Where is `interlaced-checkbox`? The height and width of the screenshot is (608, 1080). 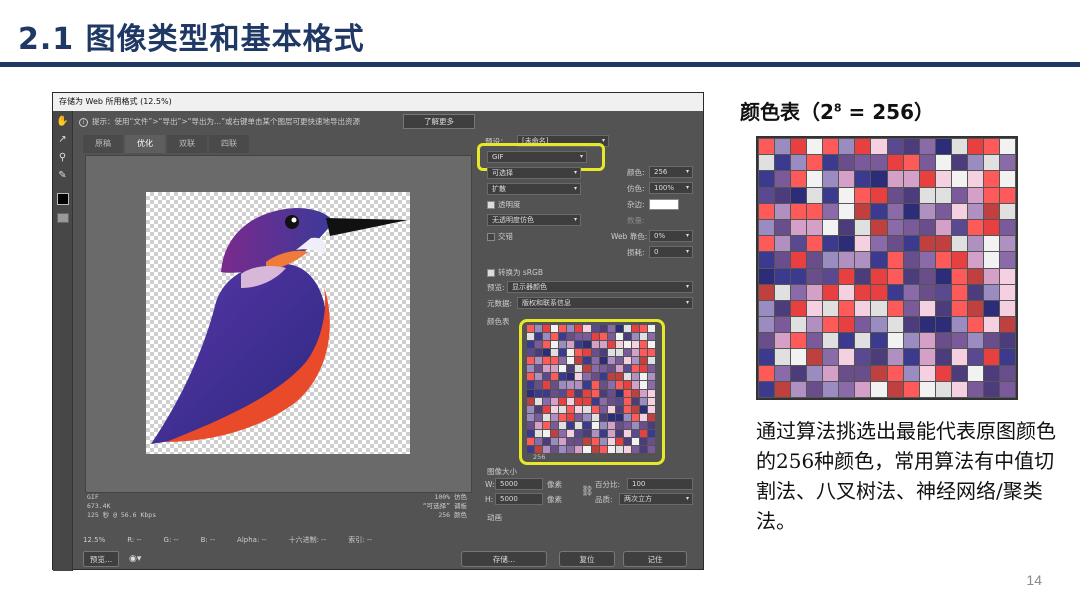 interlaced-checkbox is located at coordinates (491, 237).